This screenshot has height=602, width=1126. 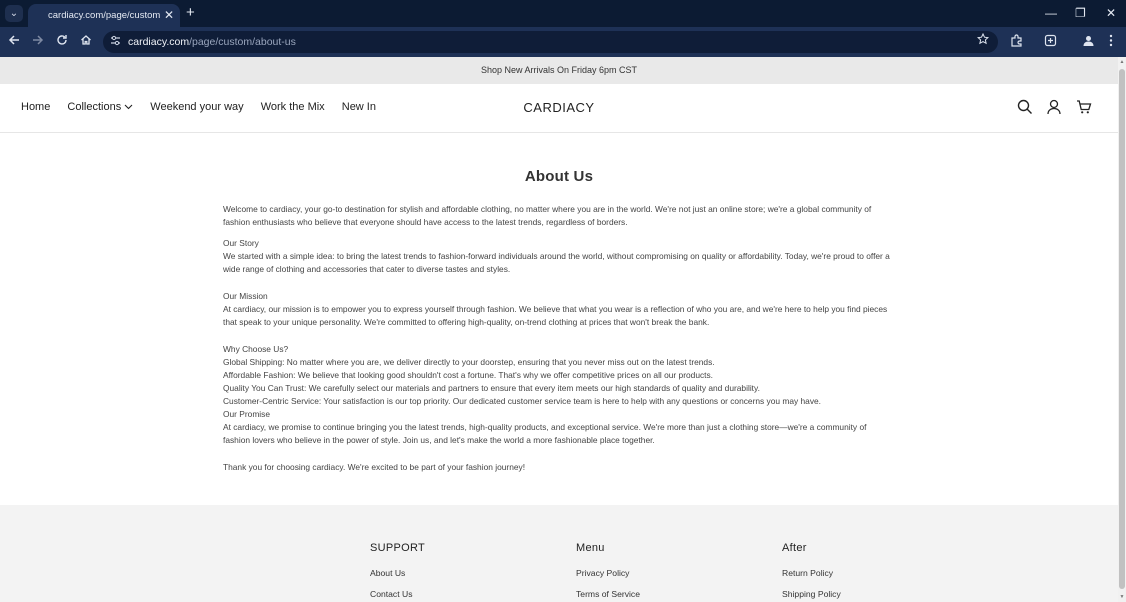 What do you see at coordinates (159, 42) in the screenshot?
I see `url-host: cardiacy.com` at bounding box center [159, 42].